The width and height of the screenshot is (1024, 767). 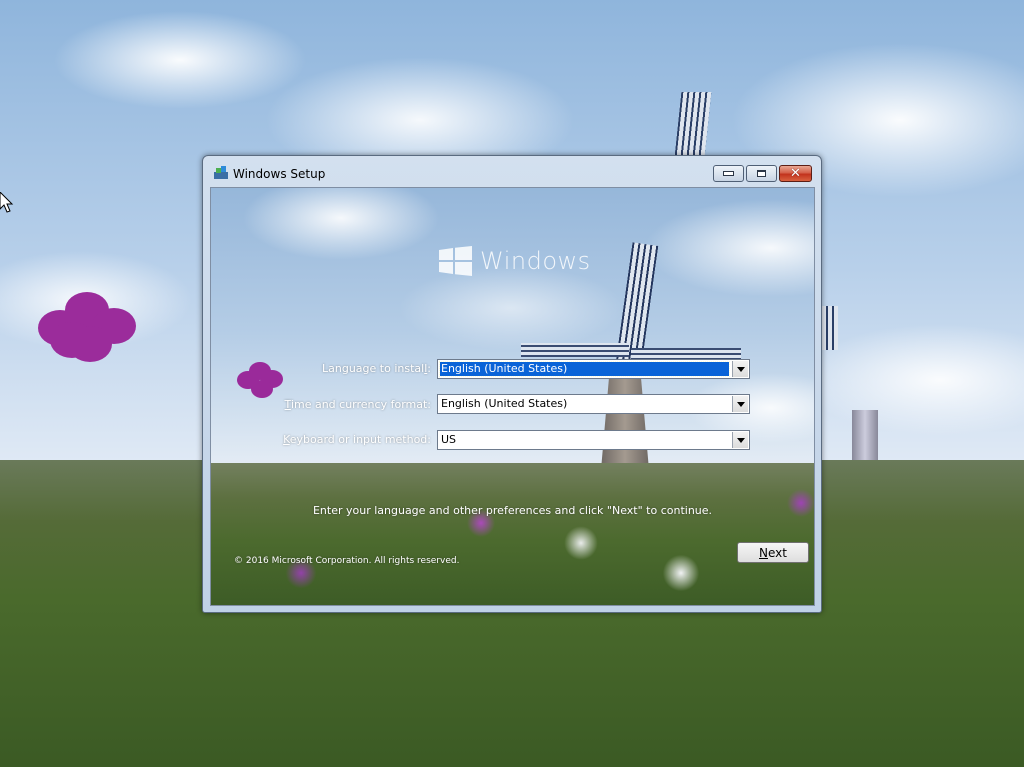 I want to click on close-button: ✕, so click(x=795, y=173).